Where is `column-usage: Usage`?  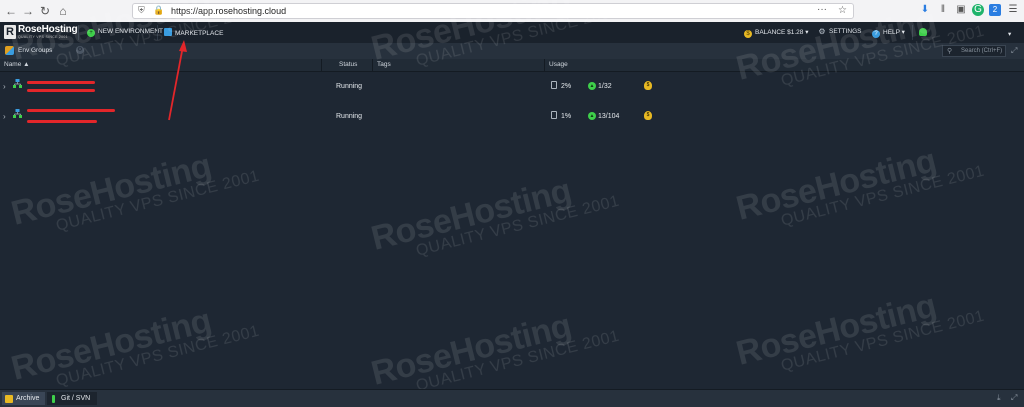
column-usage: Usage is located at coordinates (558, 64).